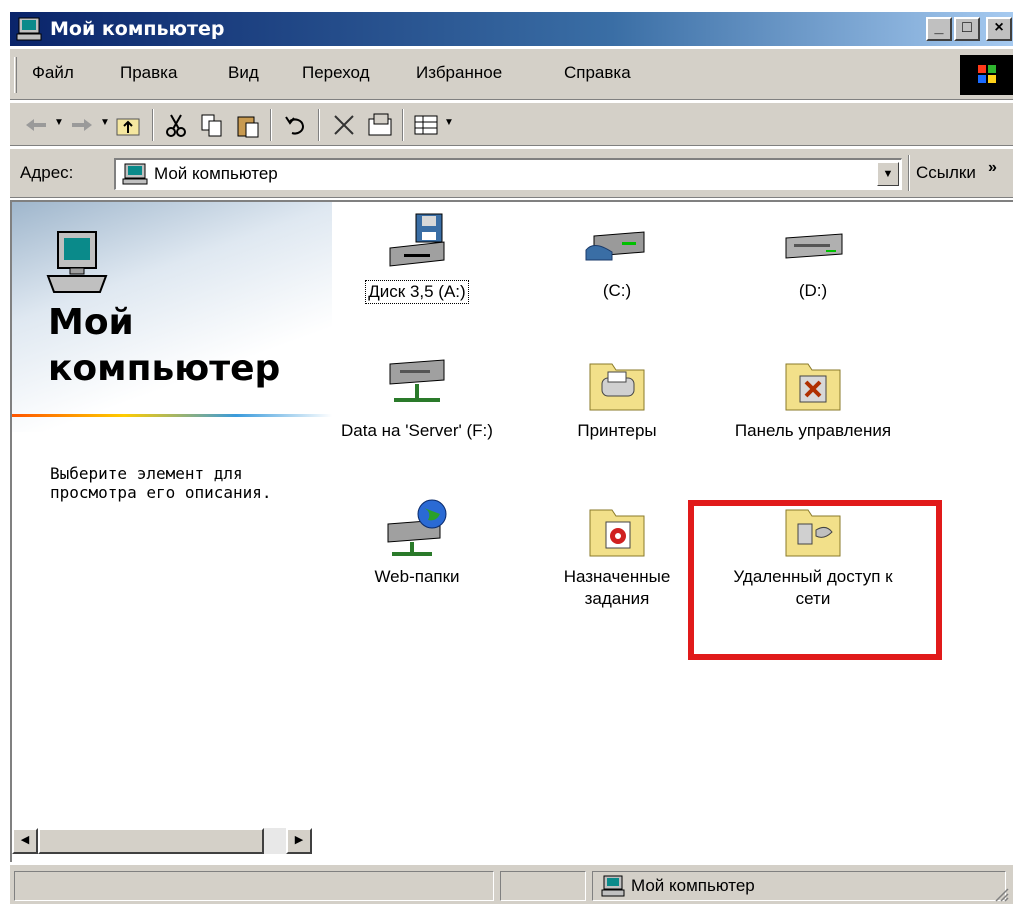  Describe the element at coordinates (597, 73) in the screenshot. I see `menu-help: Справка` at that location.